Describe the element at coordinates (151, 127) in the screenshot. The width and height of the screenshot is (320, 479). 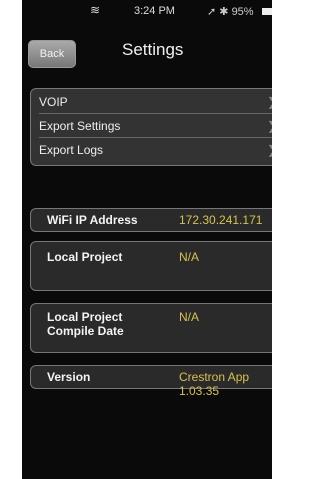
I see `settings-menu: VOIP ❯ Export Settings ❯ Export Logs ❯` at that location.